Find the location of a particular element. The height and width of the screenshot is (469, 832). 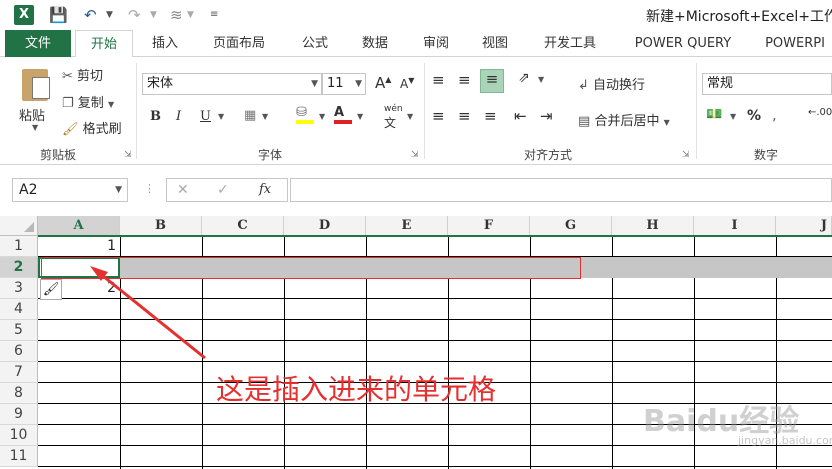

clipboard-launcher-icon: ⇲ is located at coordinates (128, 155).